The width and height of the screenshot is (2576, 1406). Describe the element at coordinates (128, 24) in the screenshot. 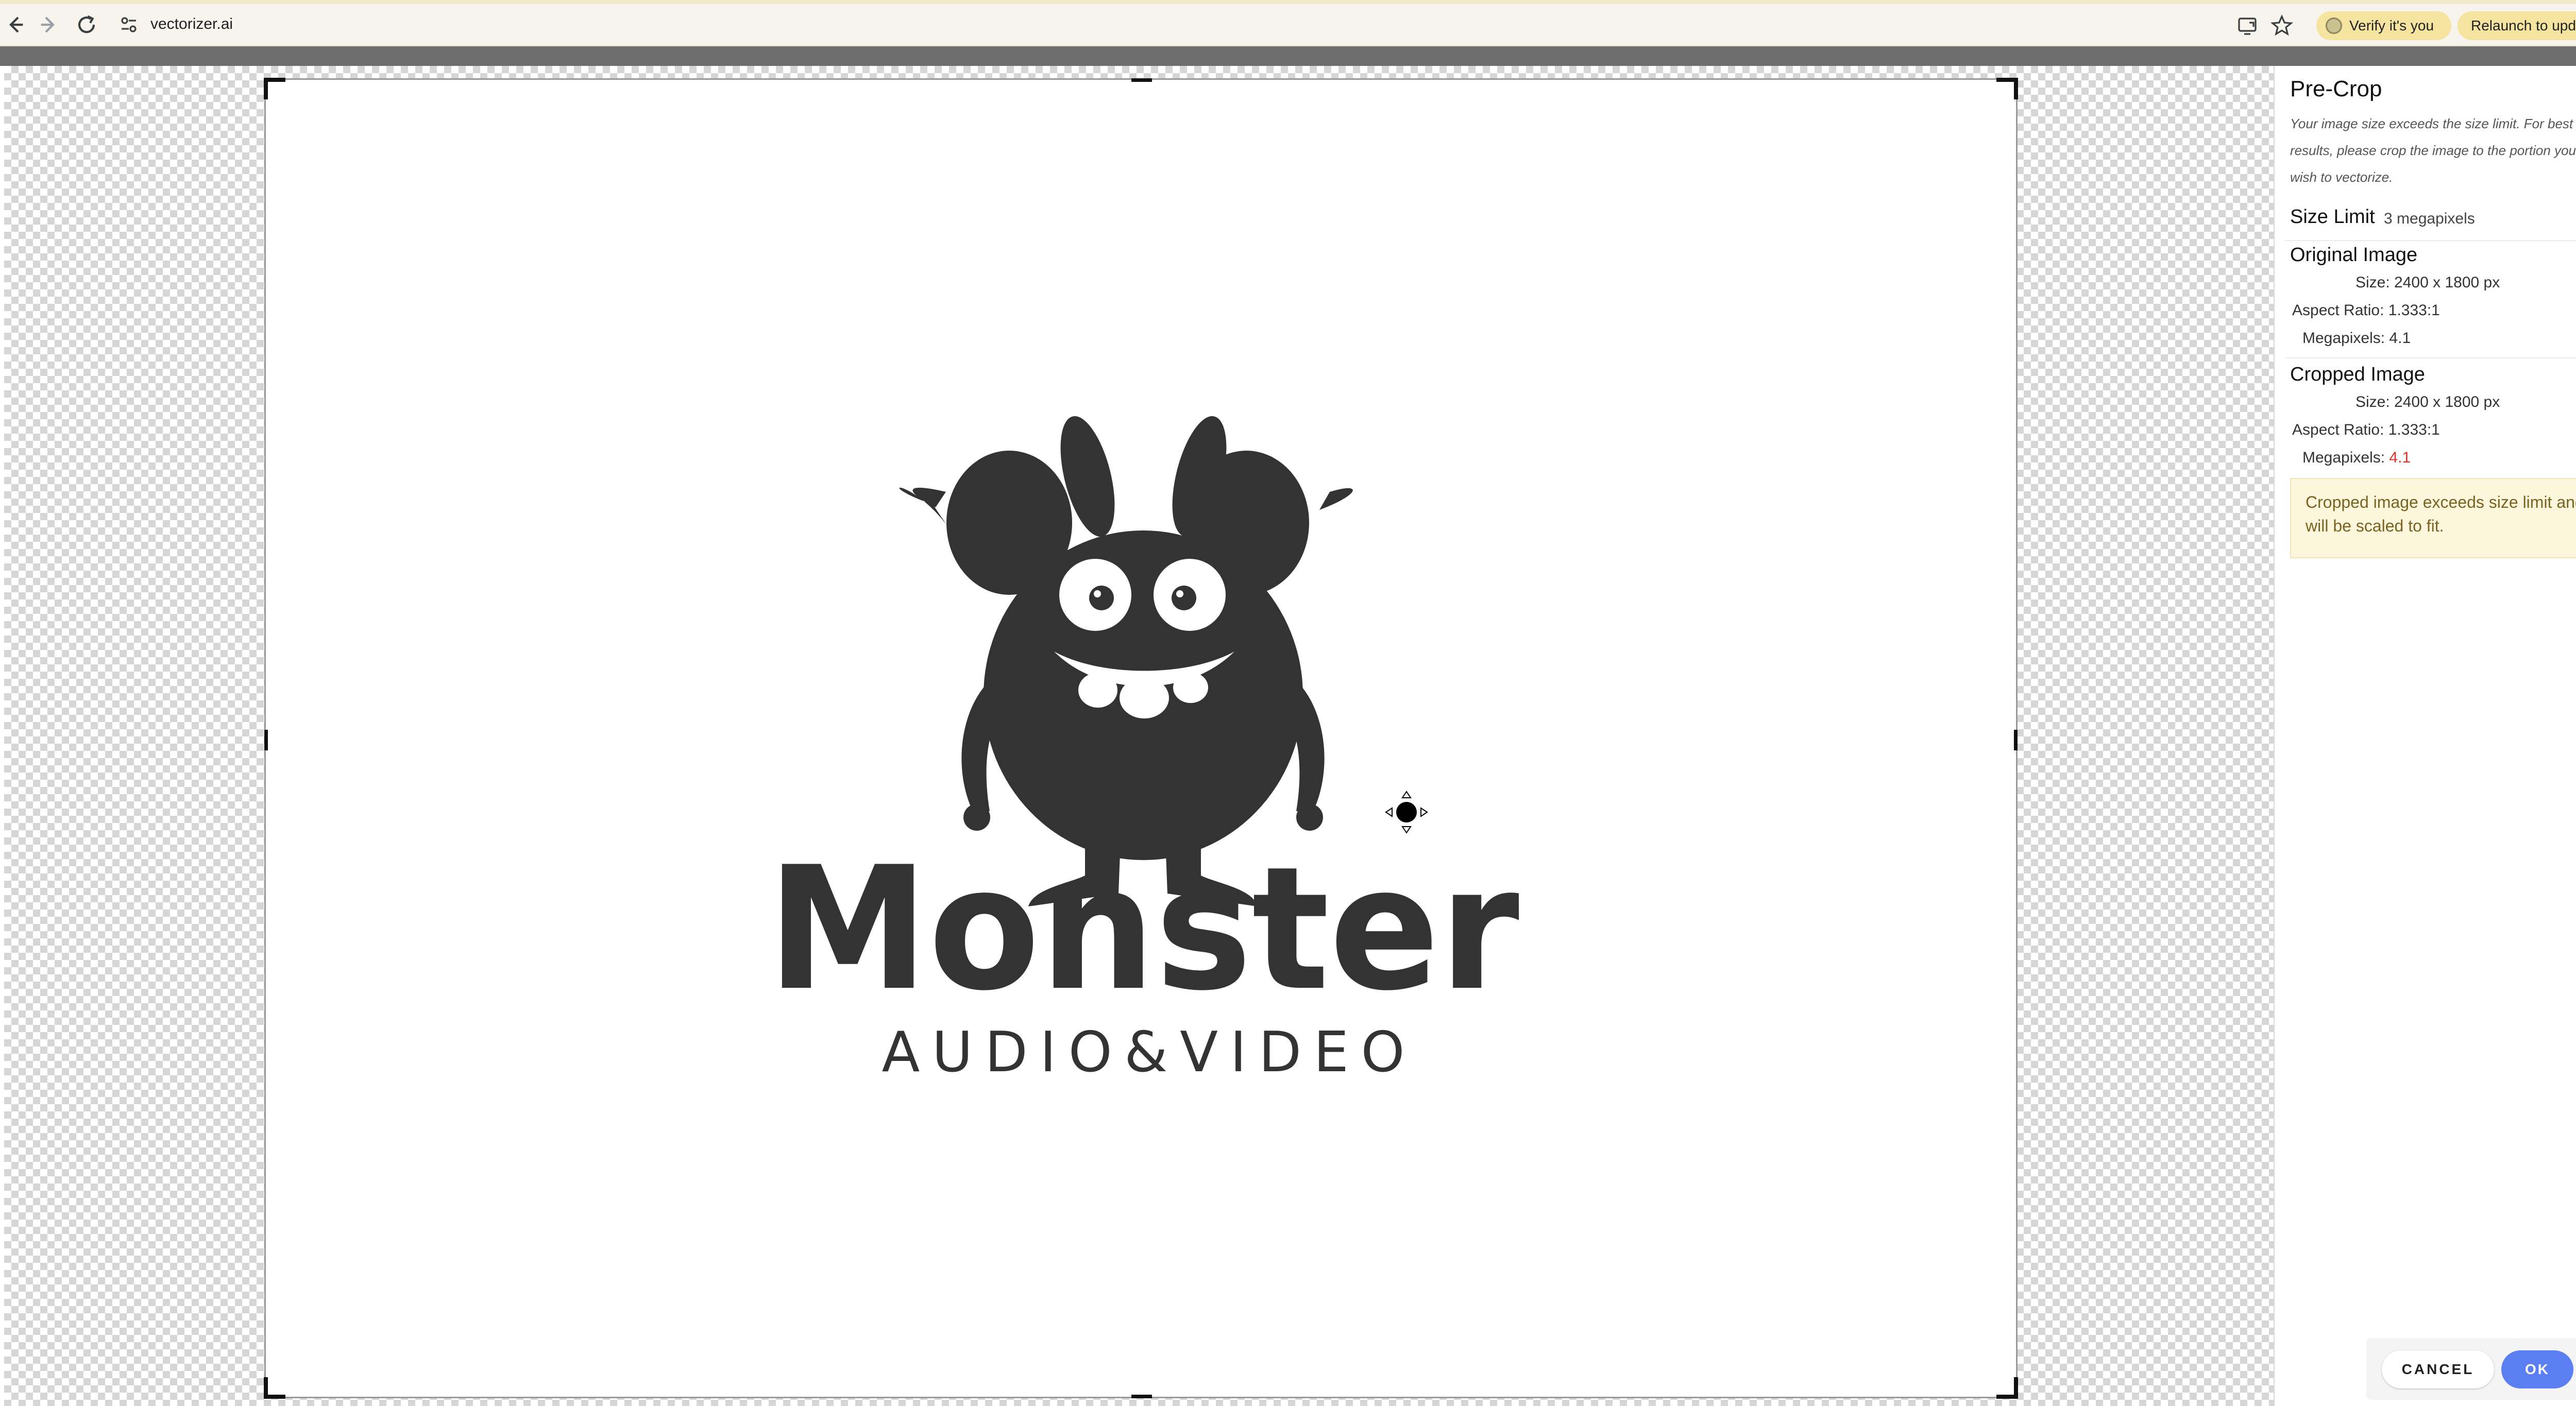

I see `site-info-icon` at that location.